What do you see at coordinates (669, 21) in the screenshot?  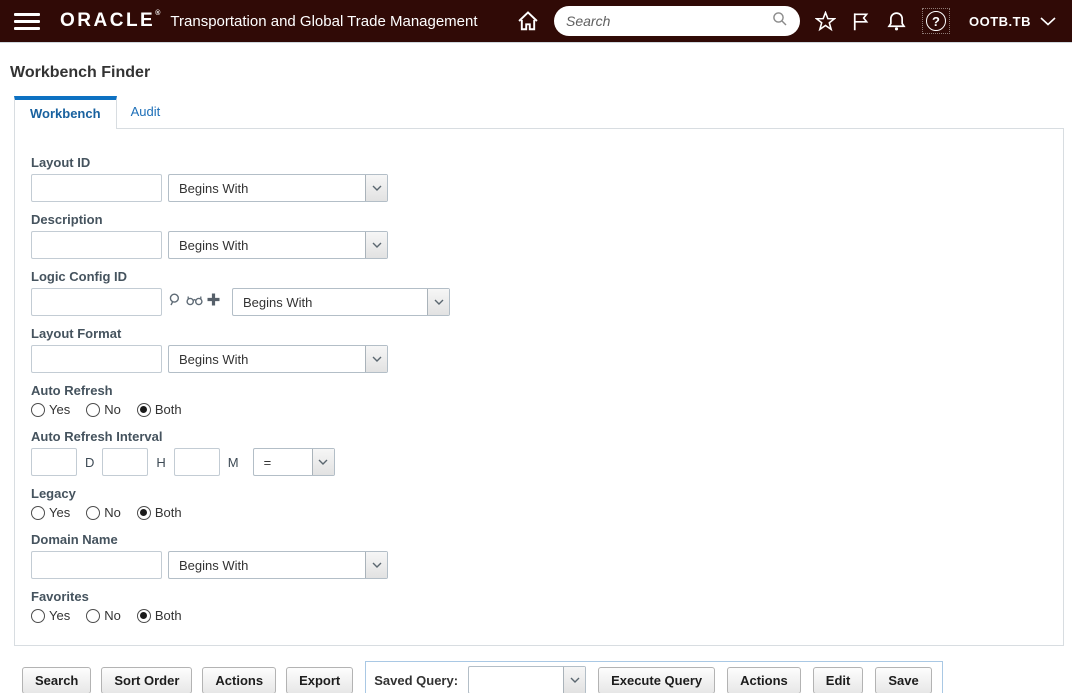 I see `search-input` at bounding box center [669, 21].